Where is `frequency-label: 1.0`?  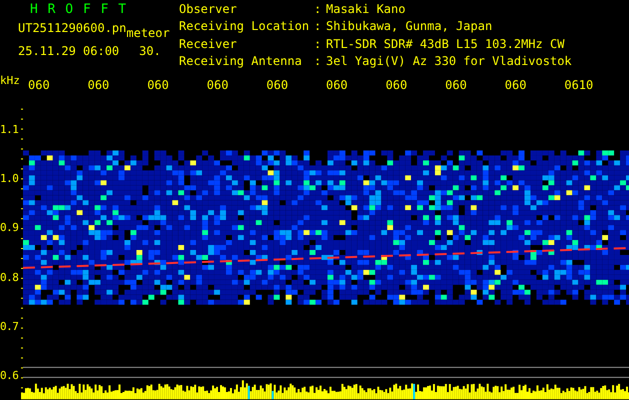
frequency-label: 1.0 is located at coordinates (9, 179).